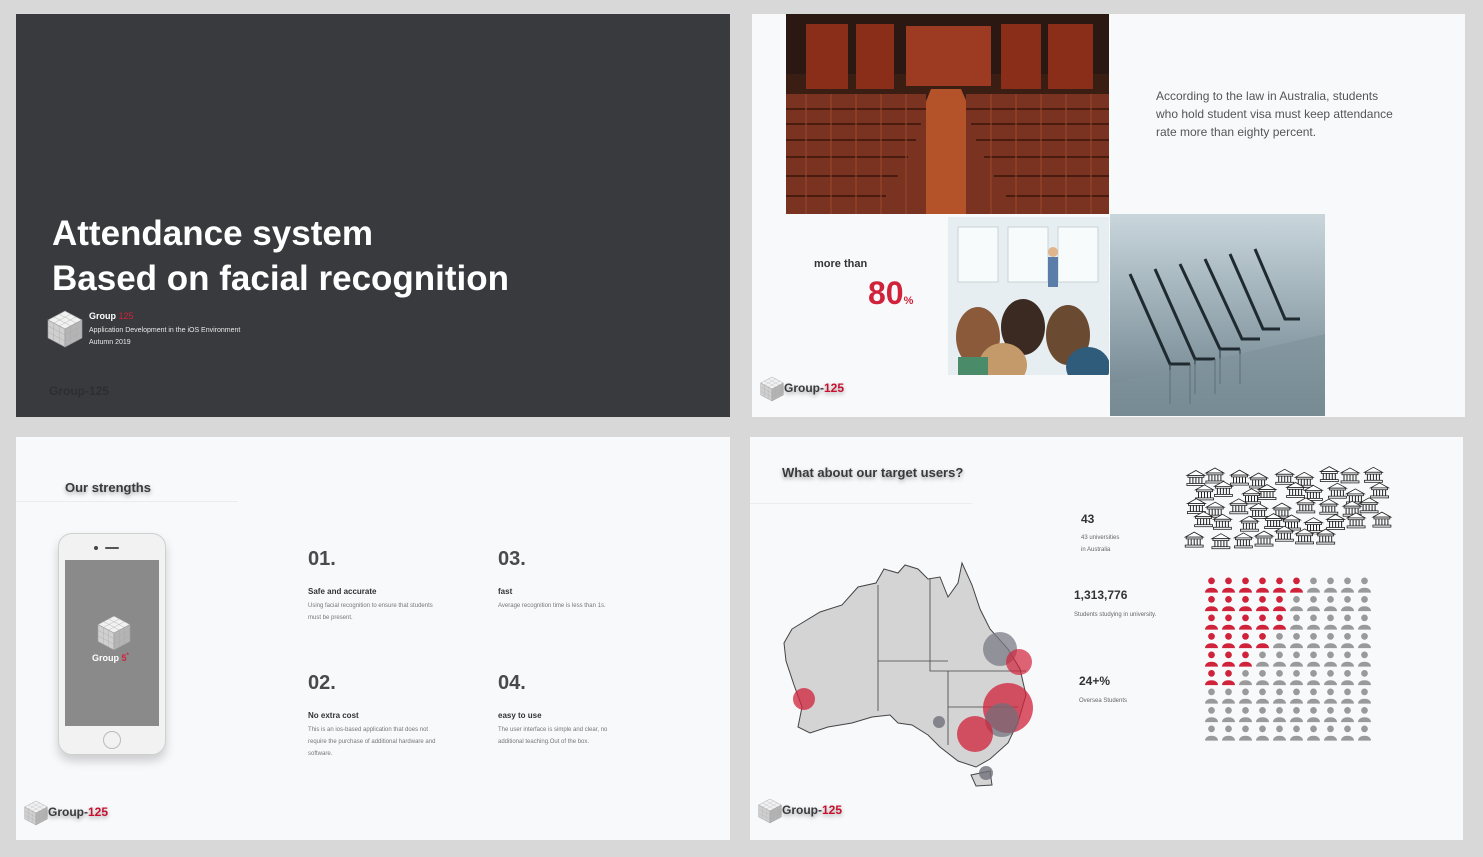 The image size is (1483, 857). I want to click on universities-label: 43 universities in Australia, so click(1100, 544).